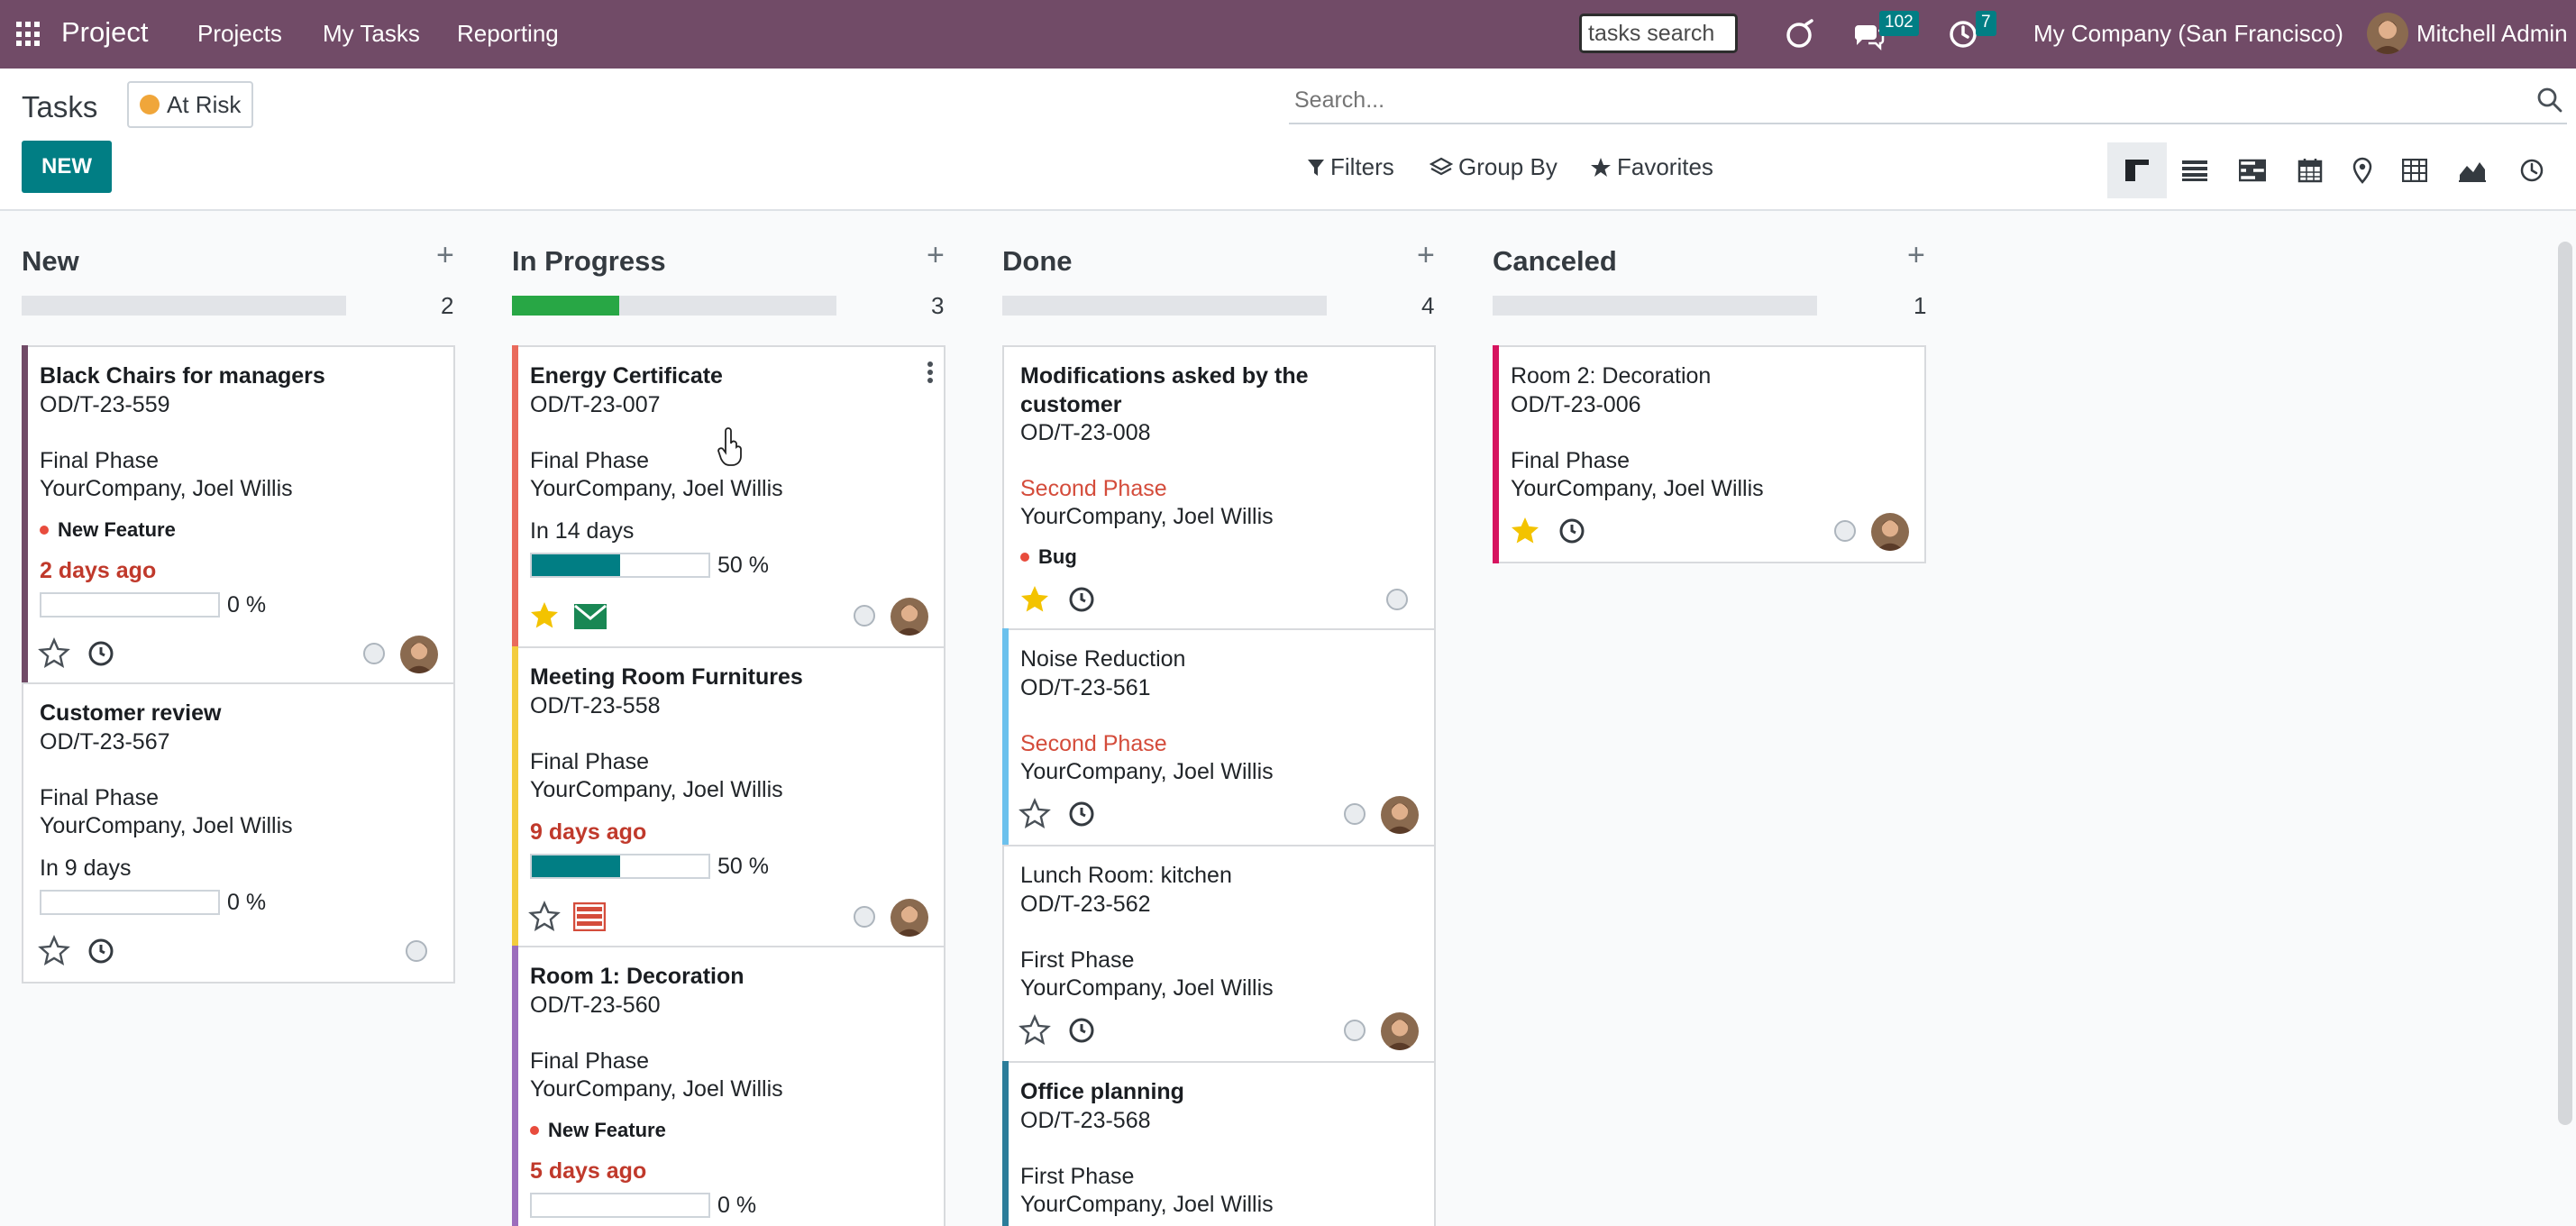  I want to click on calendar-view-button, so click(2310, 170).